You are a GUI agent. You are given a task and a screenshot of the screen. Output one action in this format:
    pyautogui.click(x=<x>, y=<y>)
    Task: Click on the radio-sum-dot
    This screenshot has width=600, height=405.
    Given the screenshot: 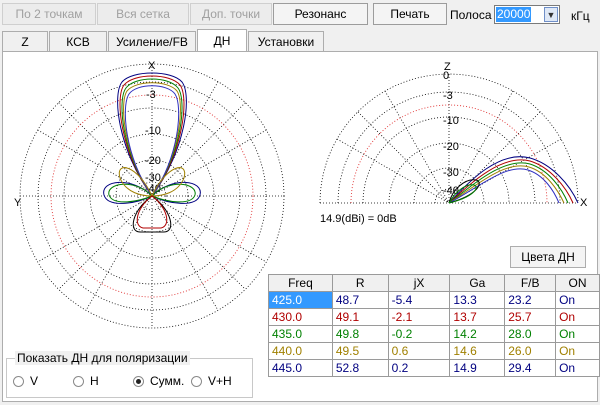 What is the action you would take?
    pyautogui.click(x=138, y=381)
    